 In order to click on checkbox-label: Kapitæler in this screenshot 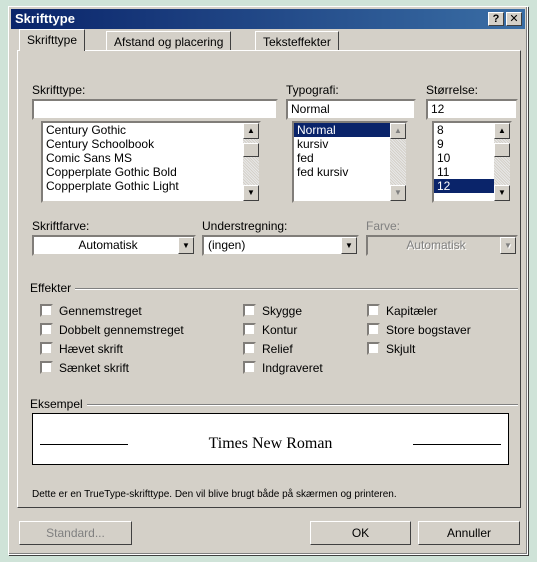, I will do `click(412, 311)`.